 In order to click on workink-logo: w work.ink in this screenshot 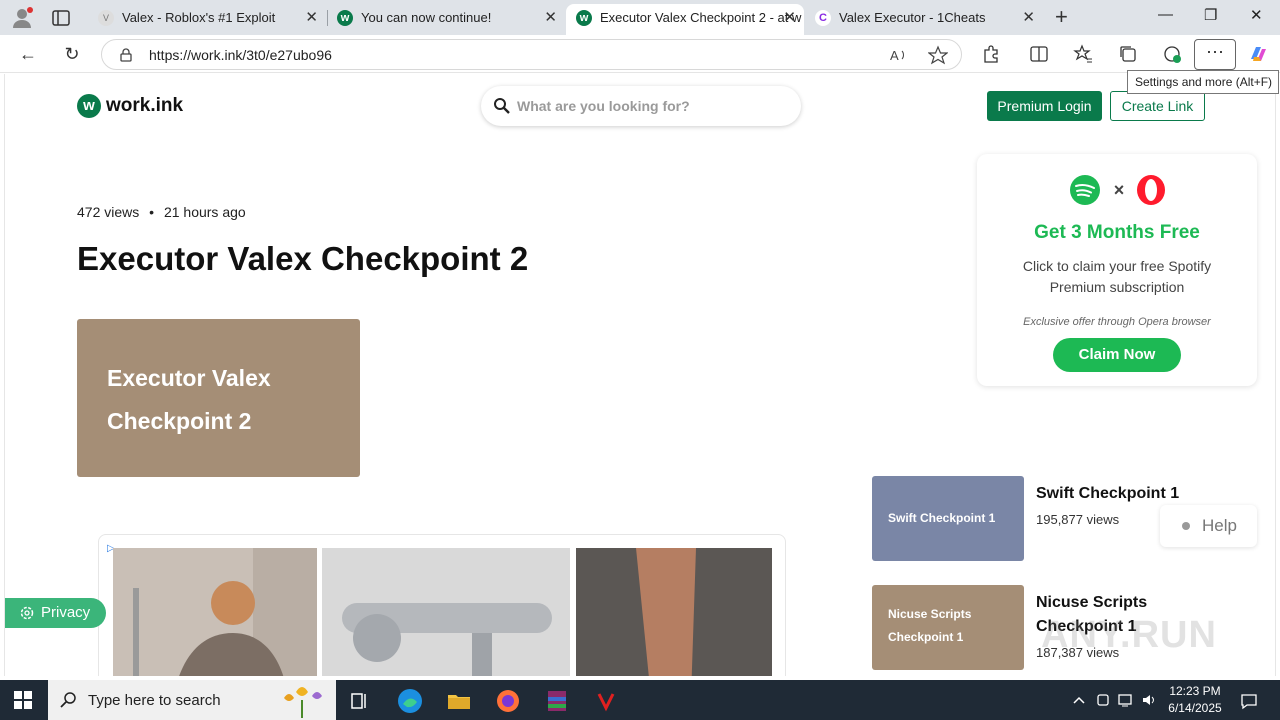, I will do `click(130, 106)`.